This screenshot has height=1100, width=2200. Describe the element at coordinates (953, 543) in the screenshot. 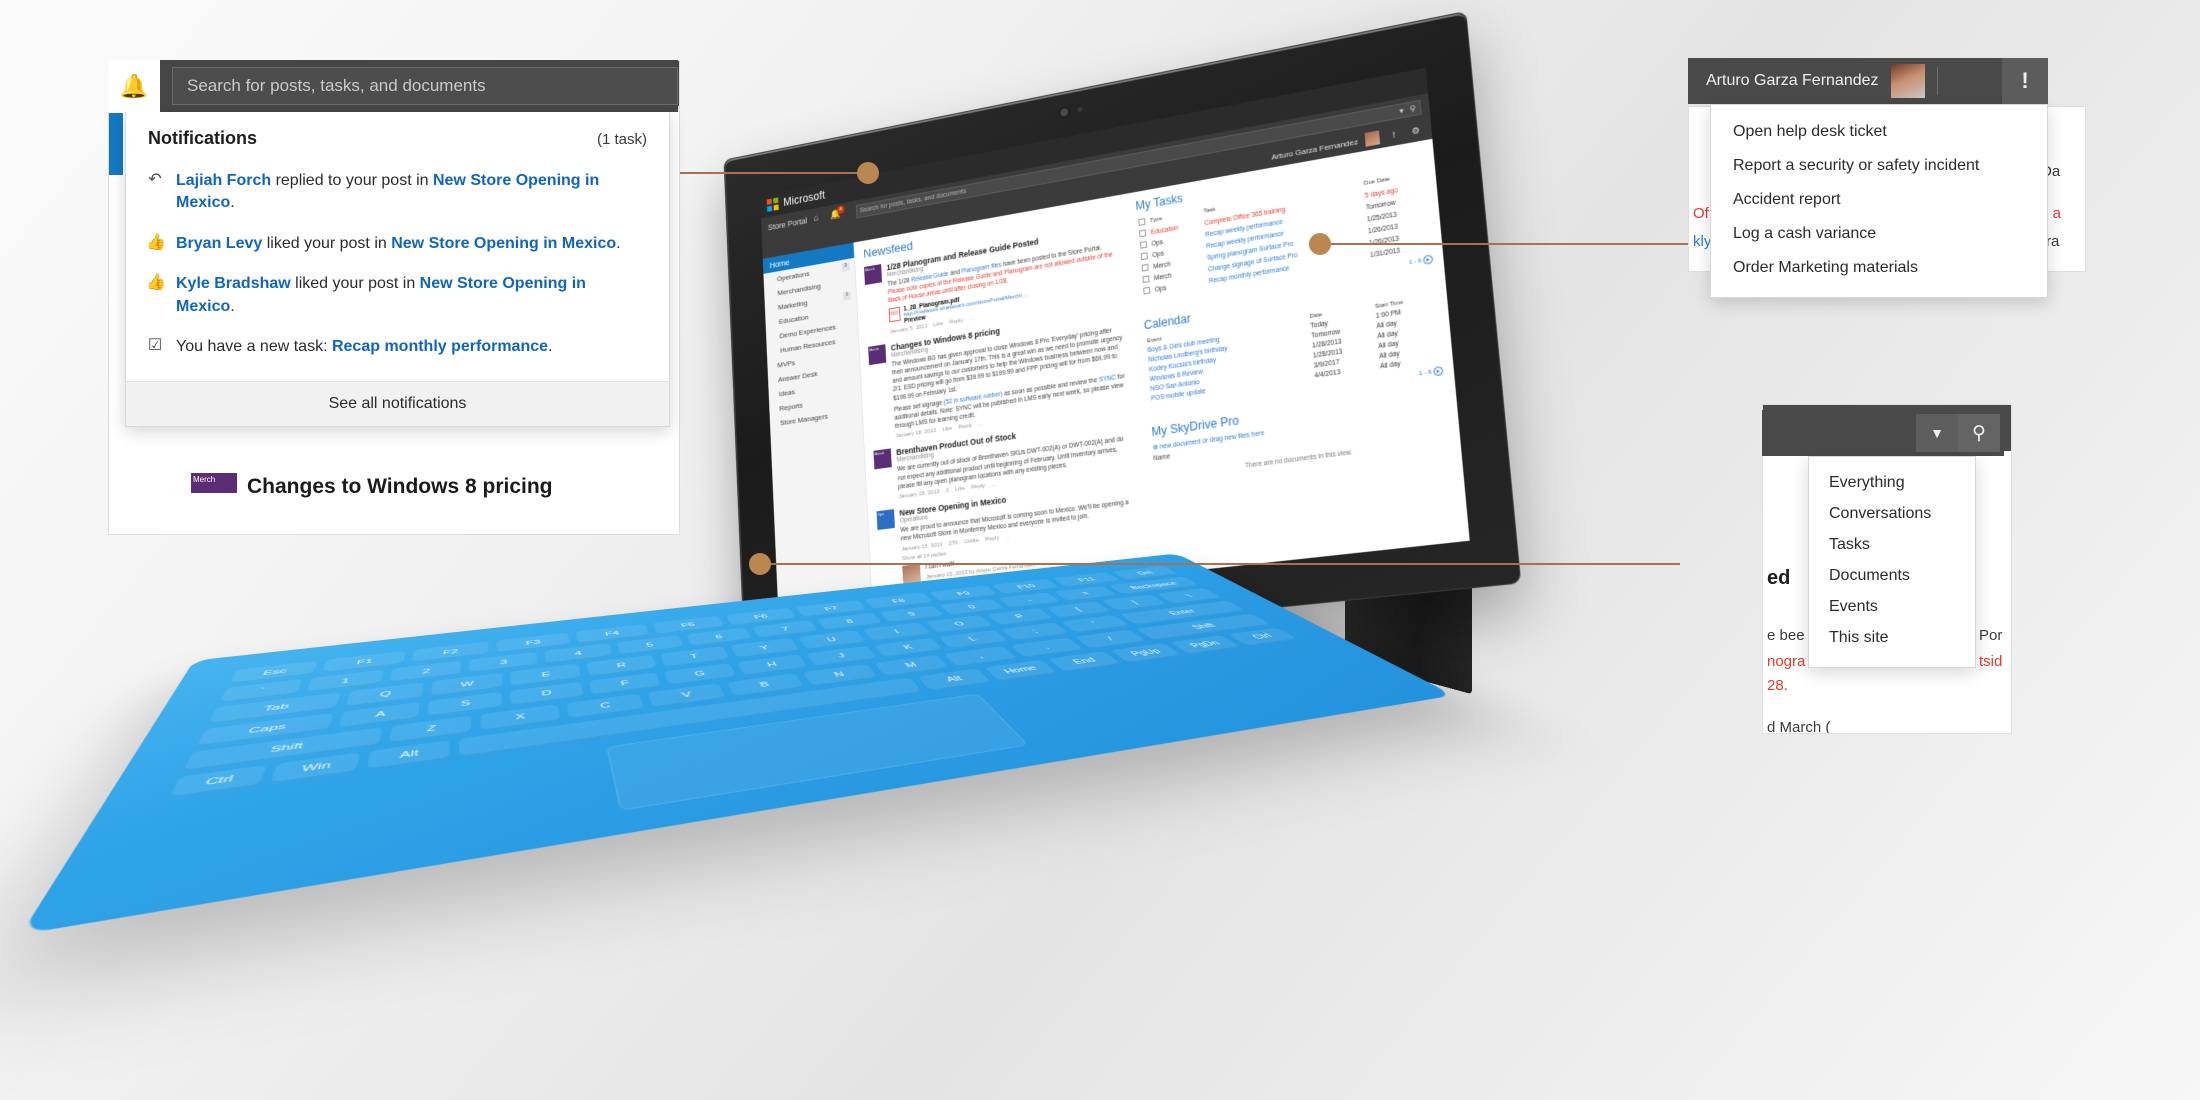

I see `post-like-count: 270` at that location.